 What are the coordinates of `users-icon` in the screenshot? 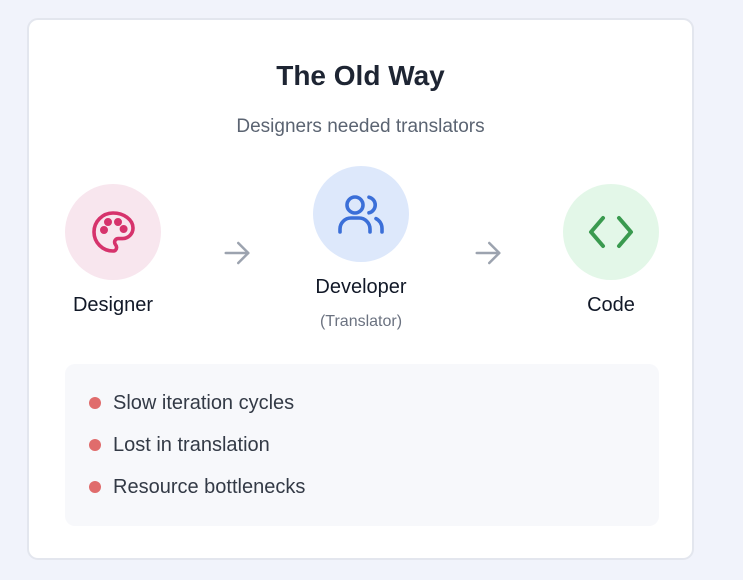 It's located at (361, 214).